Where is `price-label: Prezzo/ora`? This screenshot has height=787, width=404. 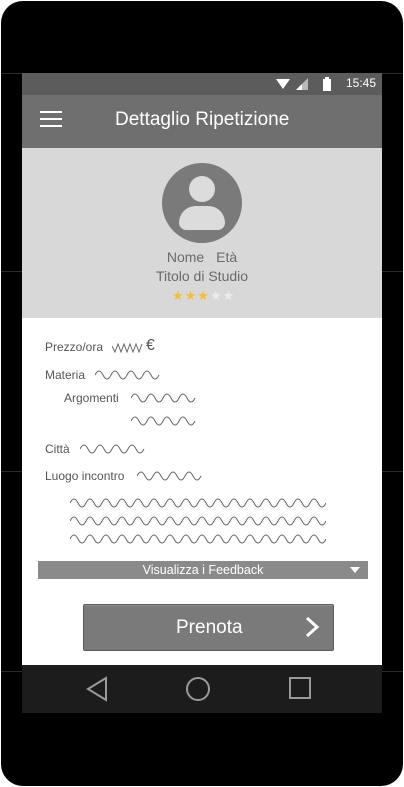
price-label: Prezzo/ora is located at coordinates (74, 347).